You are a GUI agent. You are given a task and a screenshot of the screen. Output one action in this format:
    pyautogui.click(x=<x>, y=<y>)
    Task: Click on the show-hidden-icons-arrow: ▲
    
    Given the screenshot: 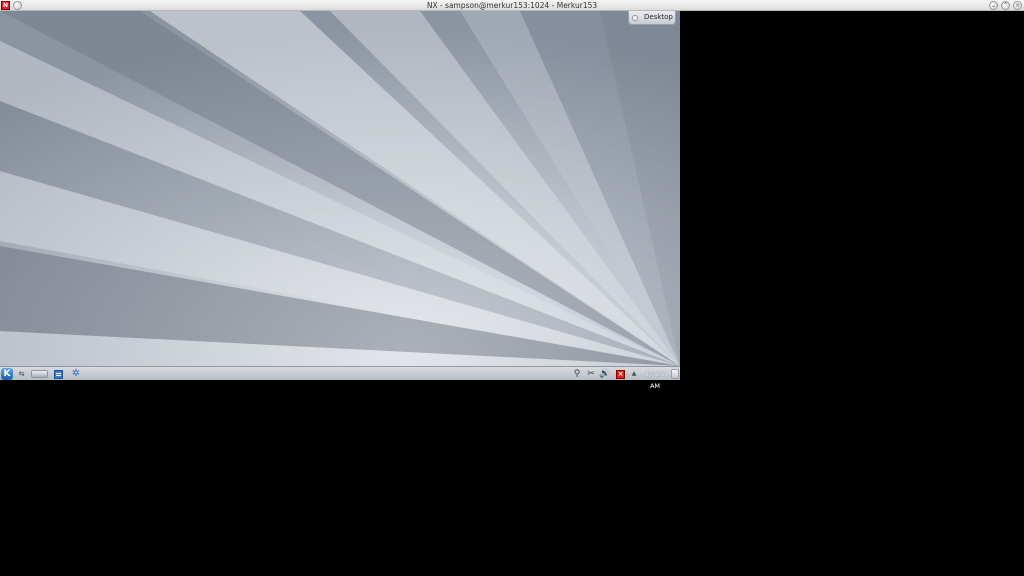 What is the action you would take?
    pyautogui.click(x=634, y=374)
    